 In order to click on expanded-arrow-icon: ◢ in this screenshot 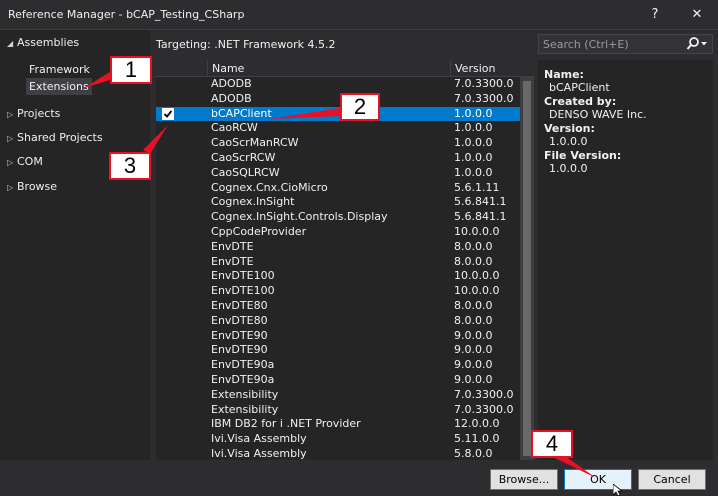, I will do `click(10, 43)`.